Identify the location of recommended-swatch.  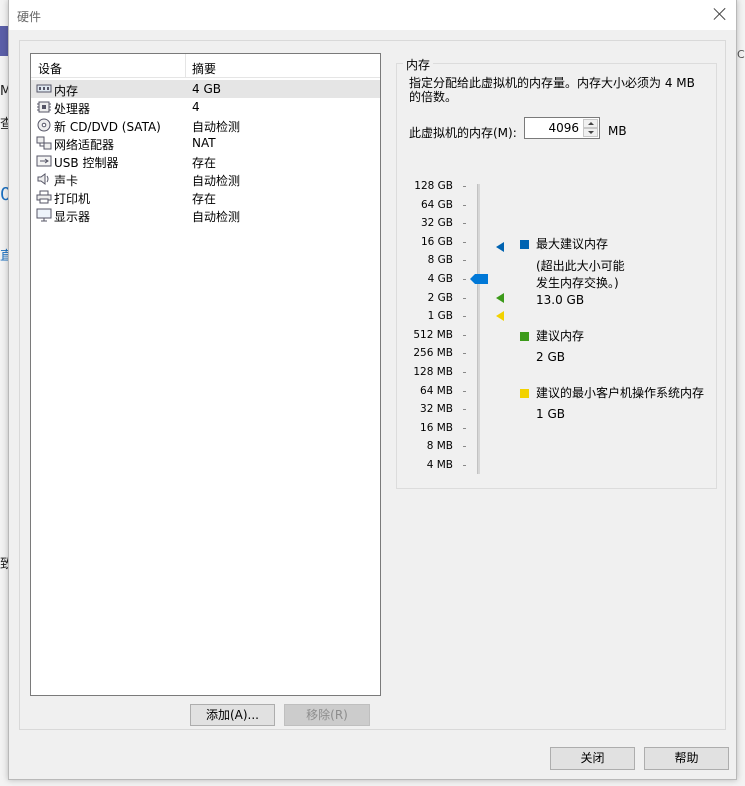
(524, 336).